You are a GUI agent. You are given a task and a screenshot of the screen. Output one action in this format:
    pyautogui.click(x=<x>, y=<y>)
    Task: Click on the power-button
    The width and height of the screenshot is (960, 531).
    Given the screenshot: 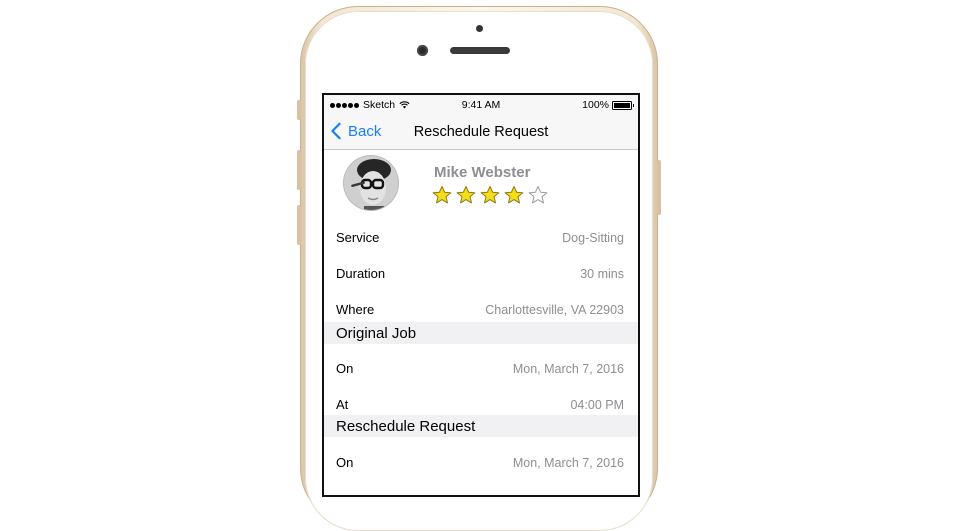 What is the action you would take?
    pyautogui.click(x=659, y=187)
    